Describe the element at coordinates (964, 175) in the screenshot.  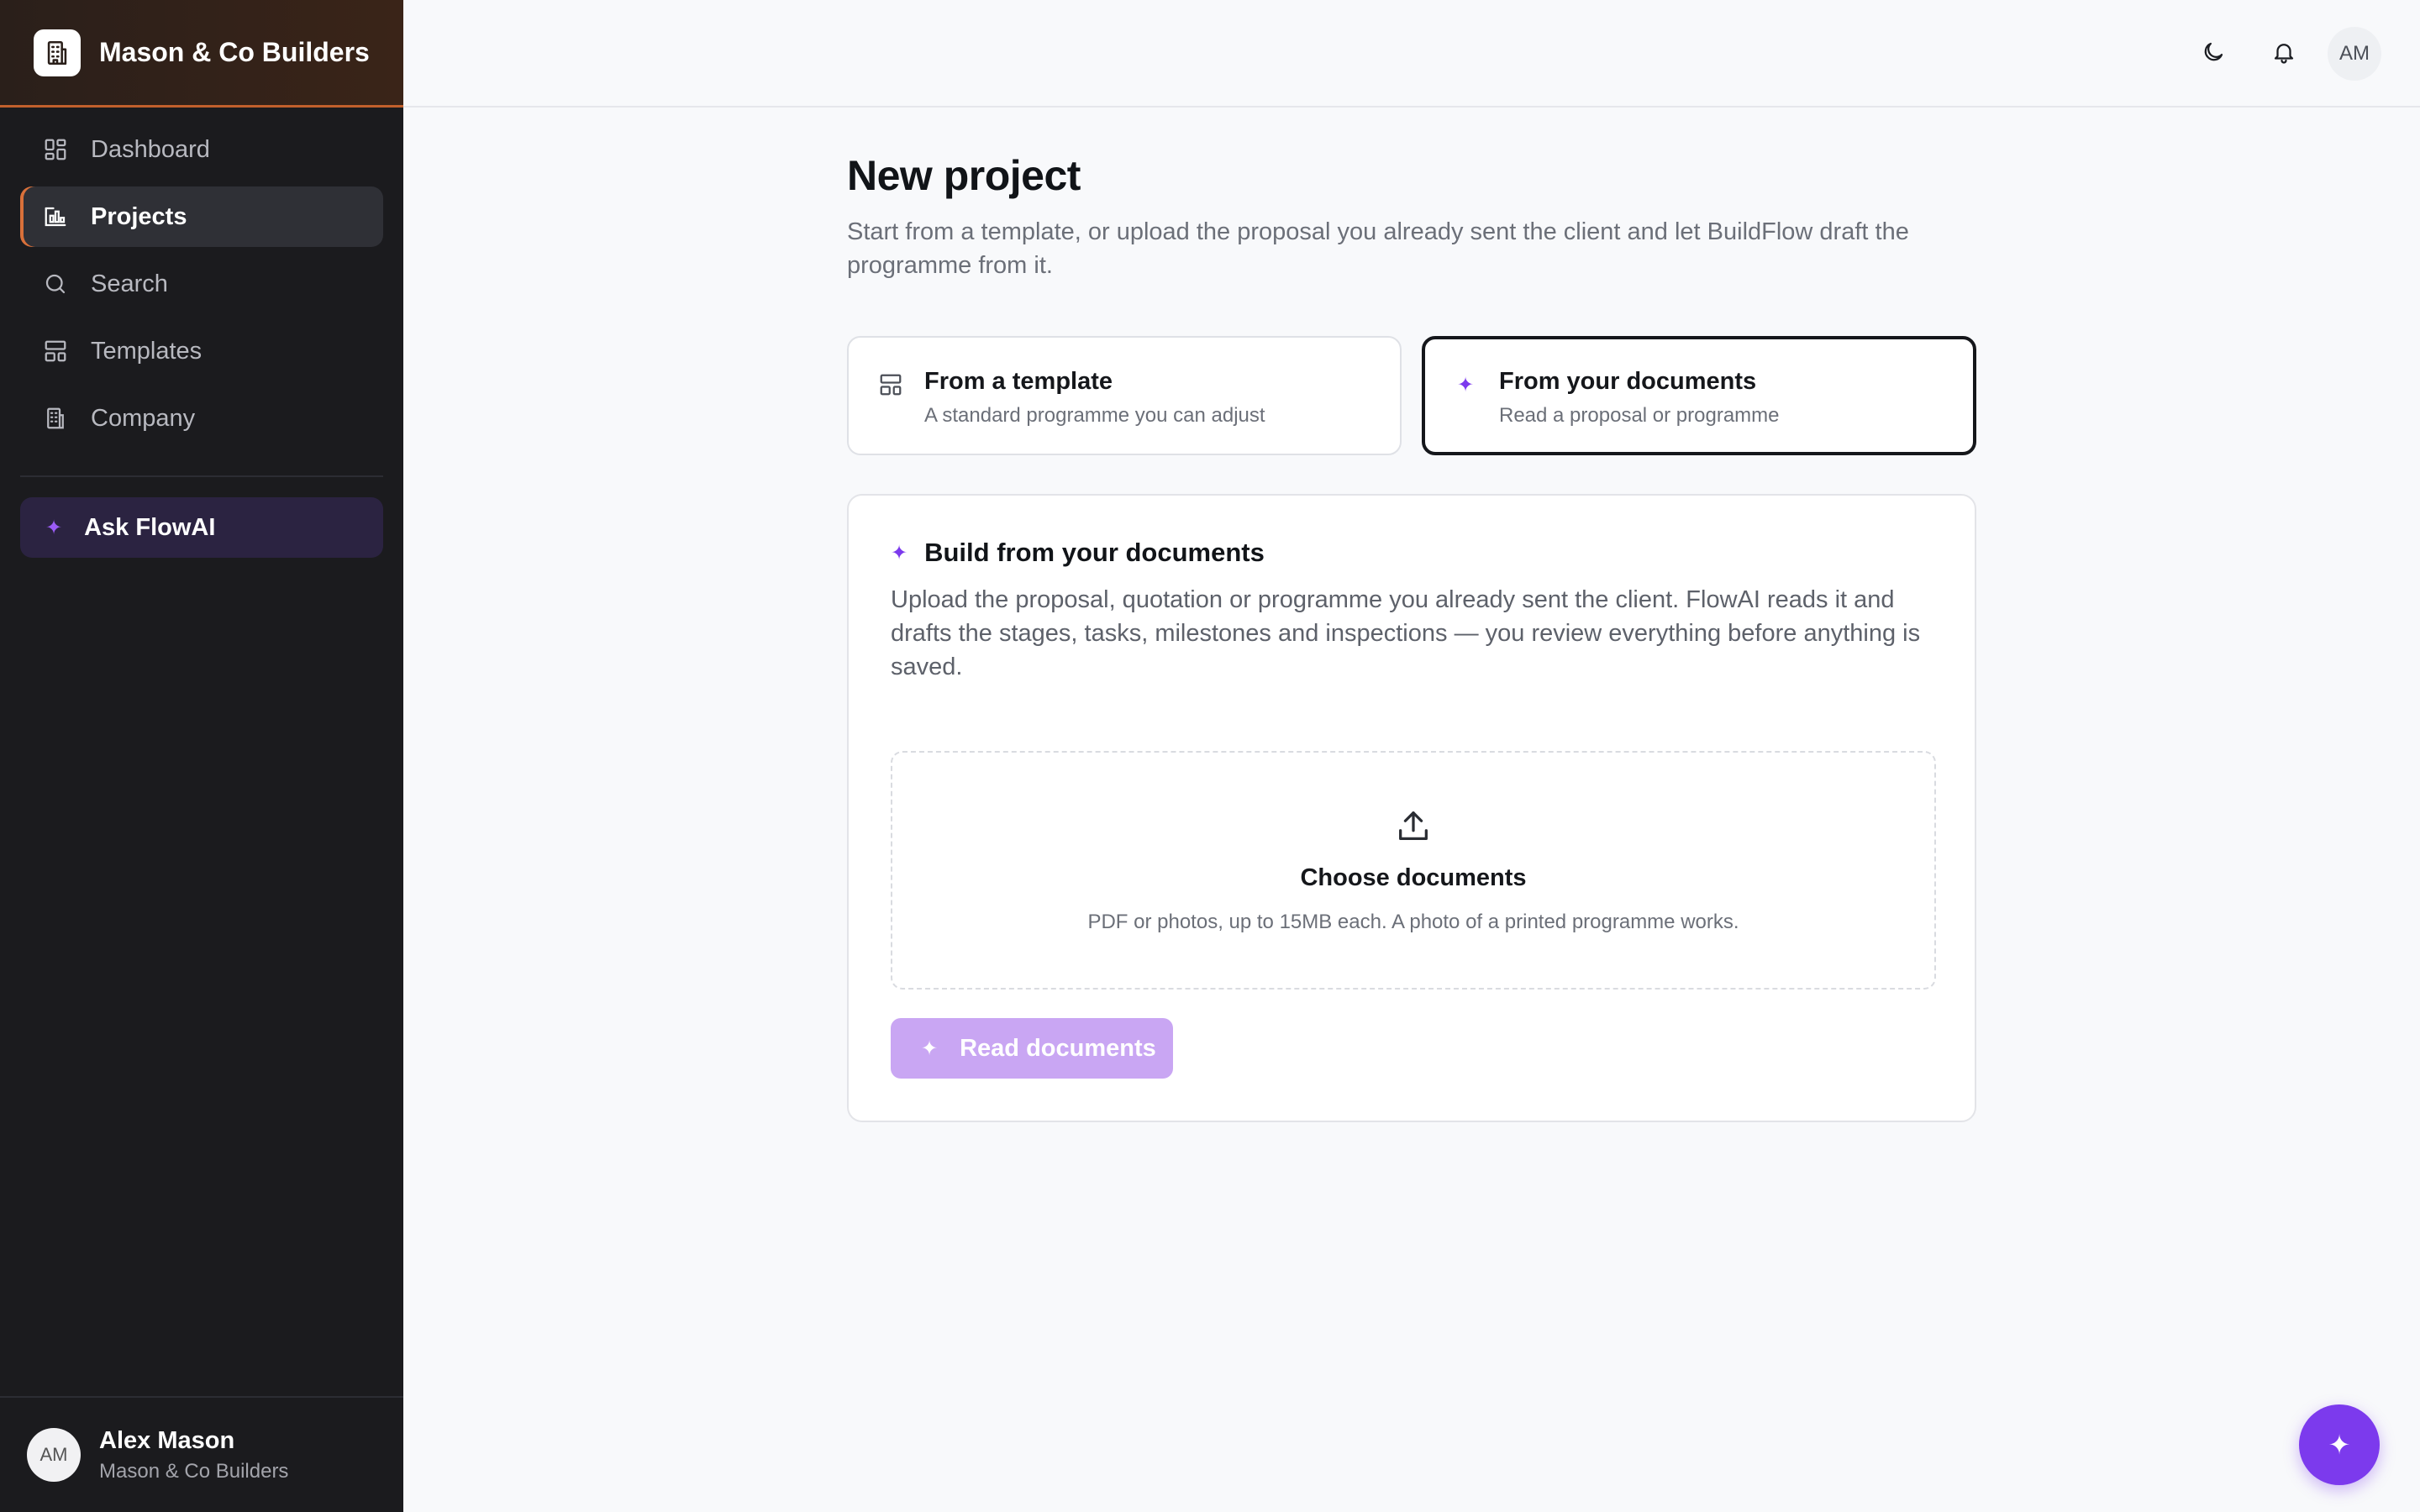
I see `page-title: New project` at that location.